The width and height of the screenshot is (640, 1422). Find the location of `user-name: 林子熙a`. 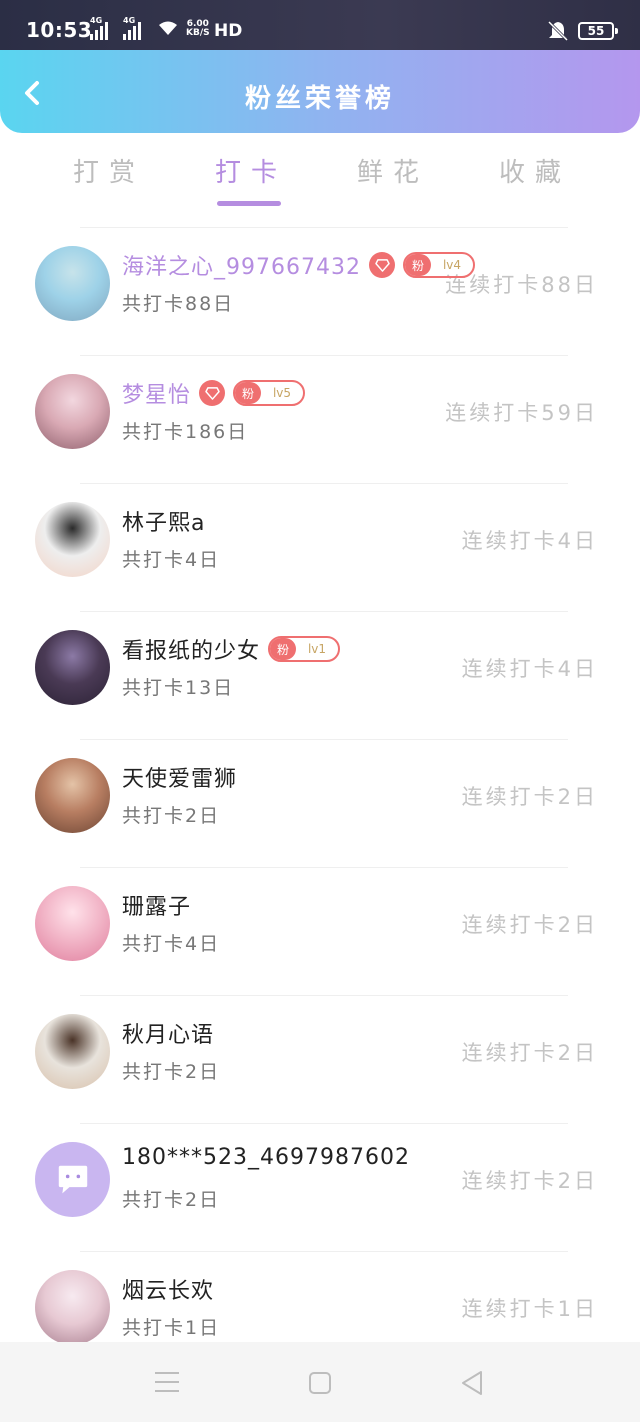

user-name: 林子熙a is located at coordinates (163, 521).